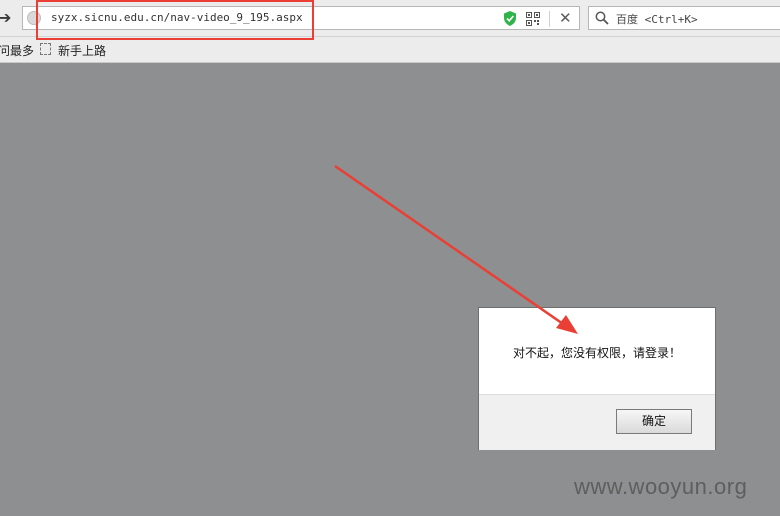  What do you see at coordinates (596, 353) in the screenshot?
I see `dialog-message: 对不起，您没有权限，请登录！` at bounding box center [596, 353].